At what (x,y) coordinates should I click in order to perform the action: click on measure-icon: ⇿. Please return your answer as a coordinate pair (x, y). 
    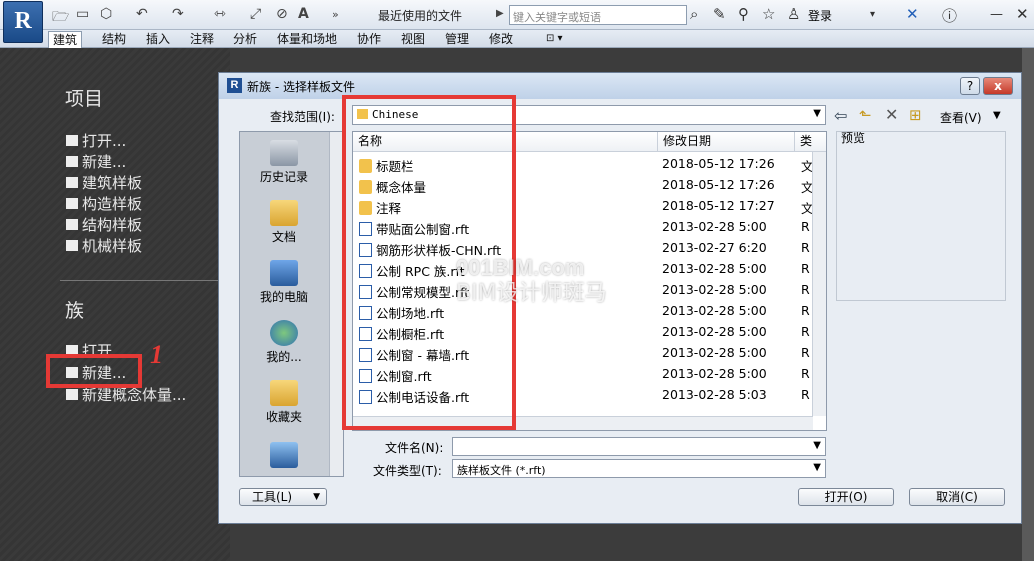
    Looking at the image, I should click on (220, 14).